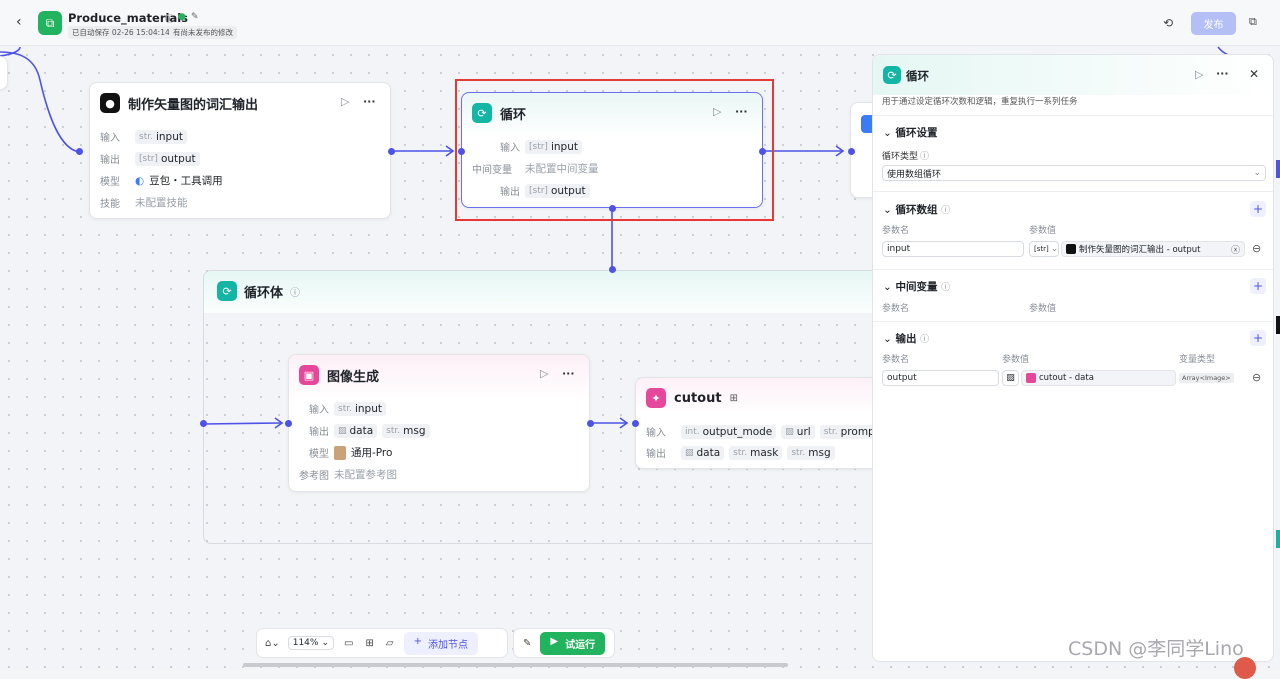 This screenshot has height=679, width=1280. I want to click on output-heading: ⌄ 输出 ⓘ, so click(906, 338).